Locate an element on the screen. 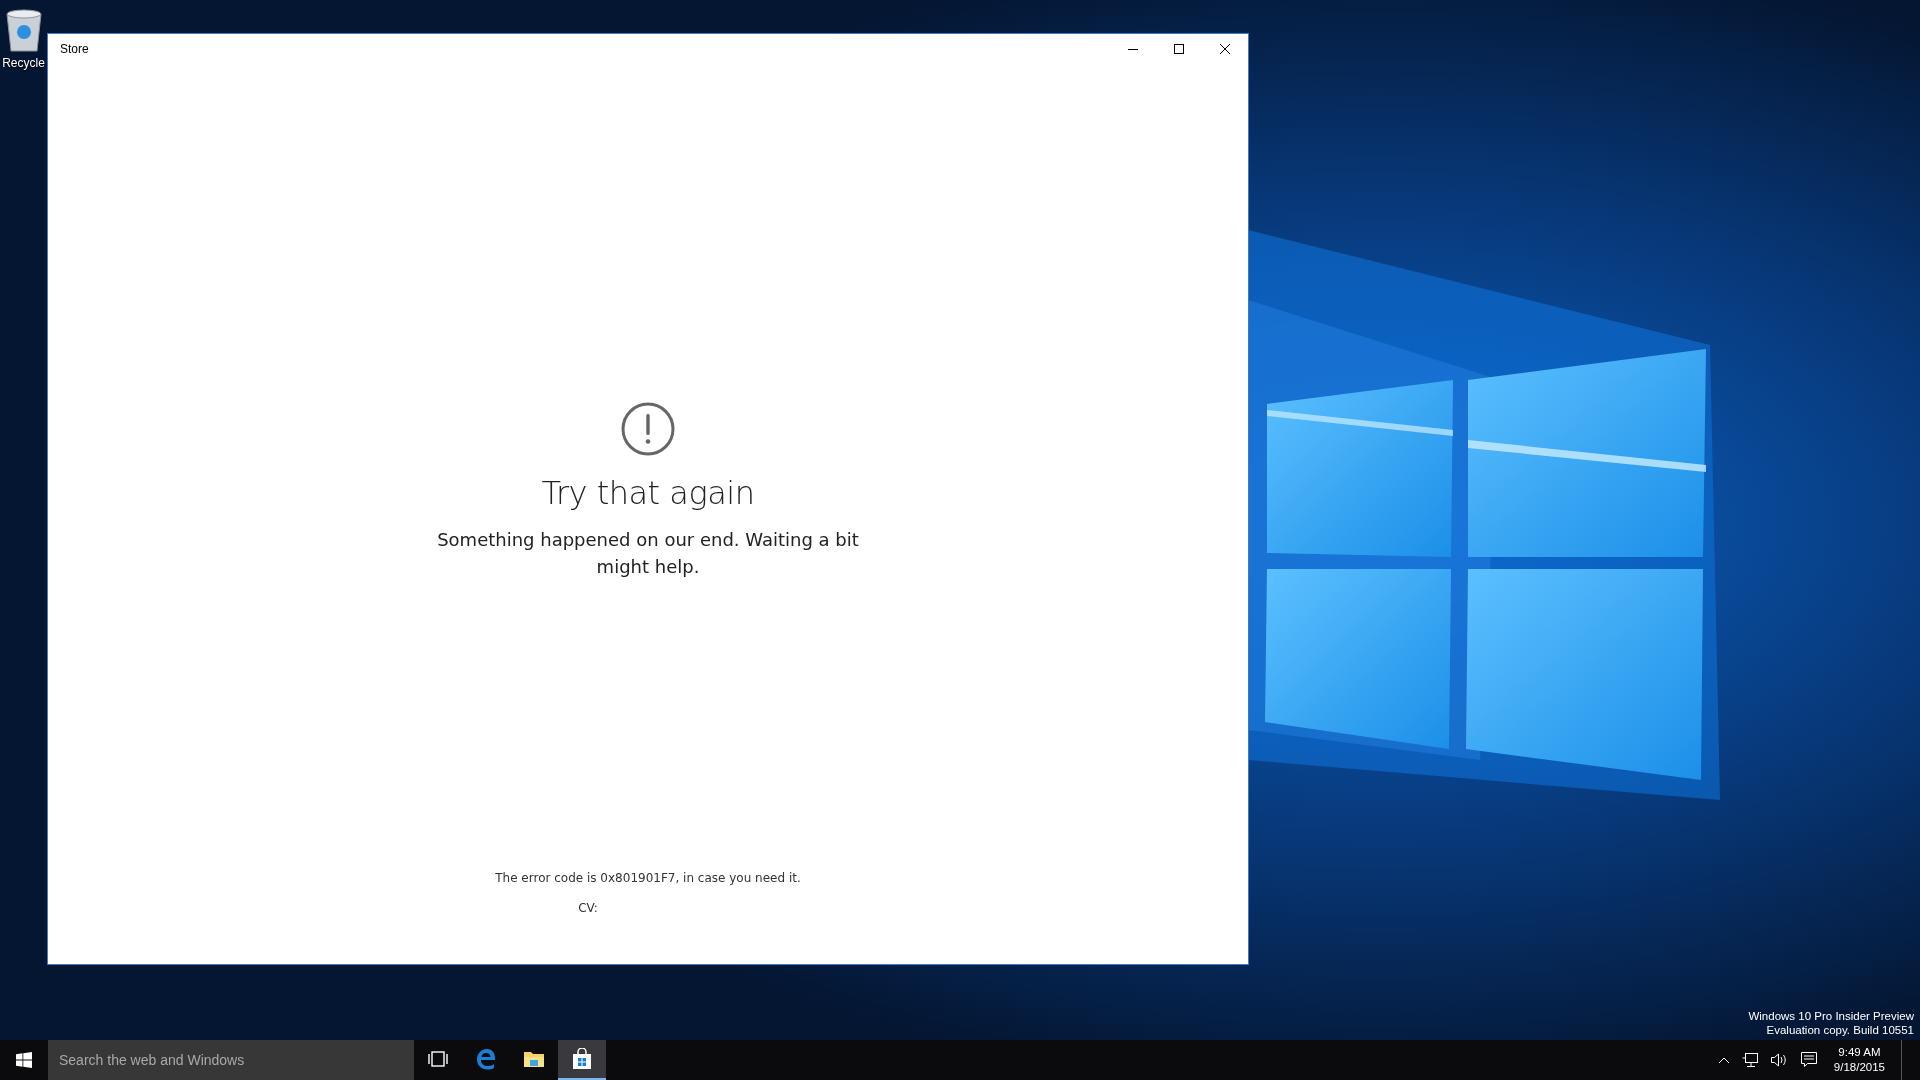 The height and width of the screenshot is (1080, 1920). taskbar-app-button is located at coordinates (582, 1060).